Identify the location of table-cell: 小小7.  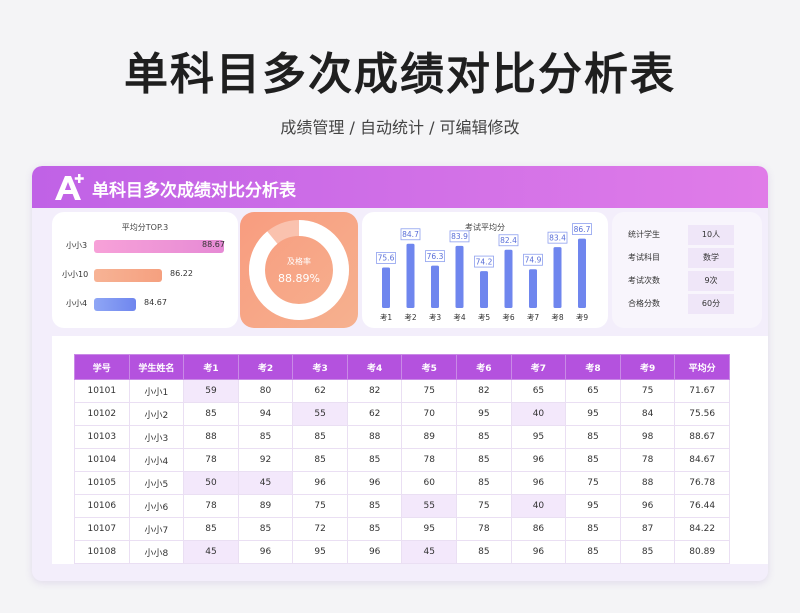
(156, 529).